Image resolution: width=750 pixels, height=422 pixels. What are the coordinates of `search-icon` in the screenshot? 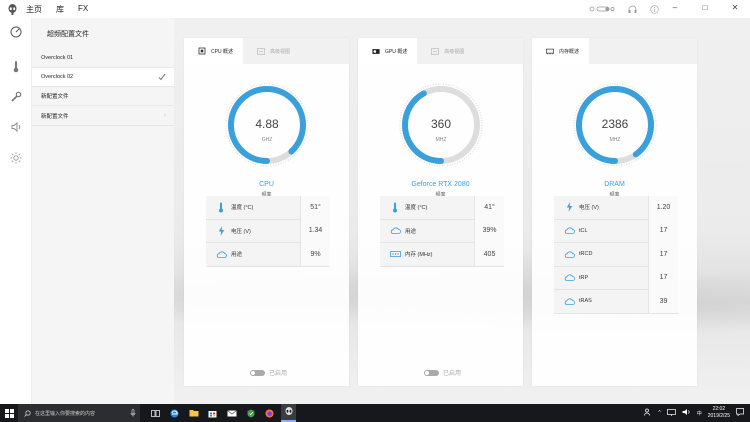 It's located at (27, 413).